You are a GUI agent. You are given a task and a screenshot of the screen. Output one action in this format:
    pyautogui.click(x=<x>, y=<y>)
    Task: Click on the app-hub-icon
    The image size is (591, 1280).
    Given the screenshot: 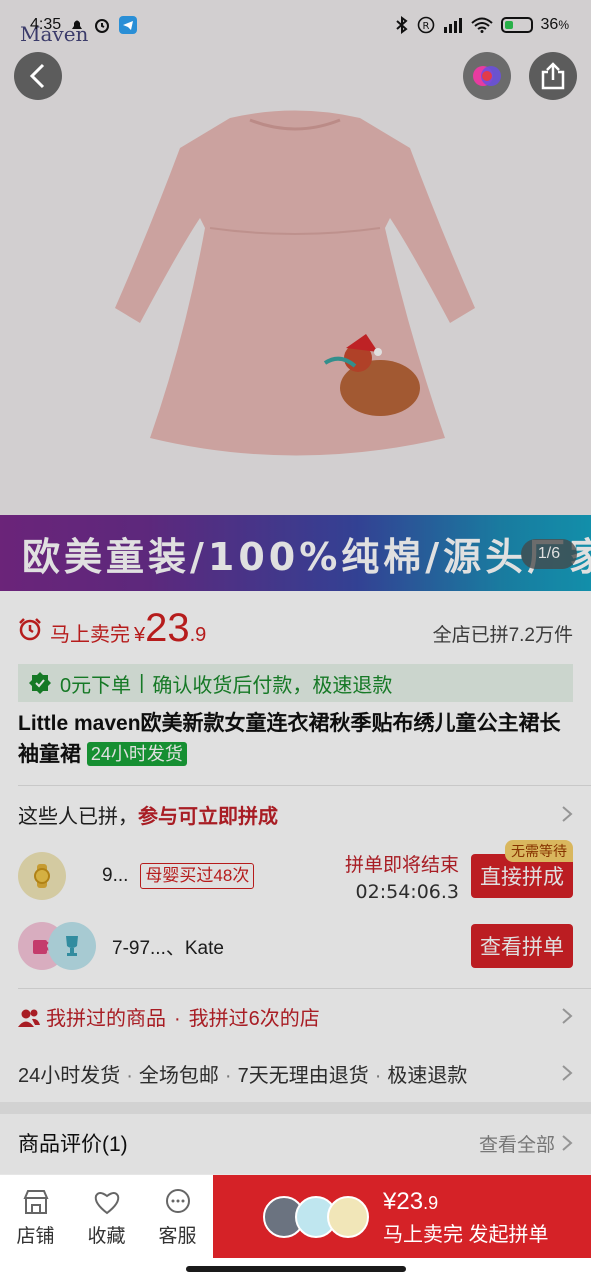 What is the action you would take?
    pyautogui.click(x=487, y=76)
    